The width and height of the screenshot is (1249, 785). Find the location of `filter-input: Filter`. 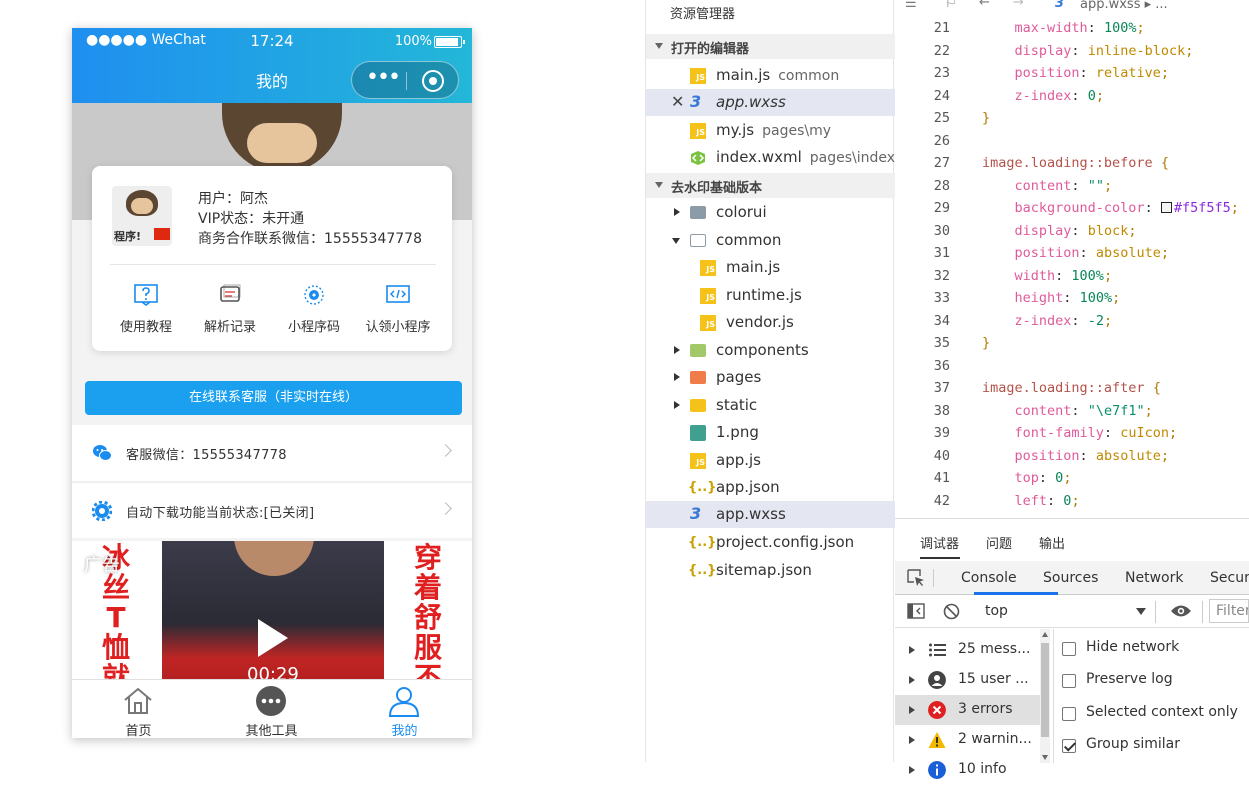

filter-input: Filter is located at coordinates (1229, 611).